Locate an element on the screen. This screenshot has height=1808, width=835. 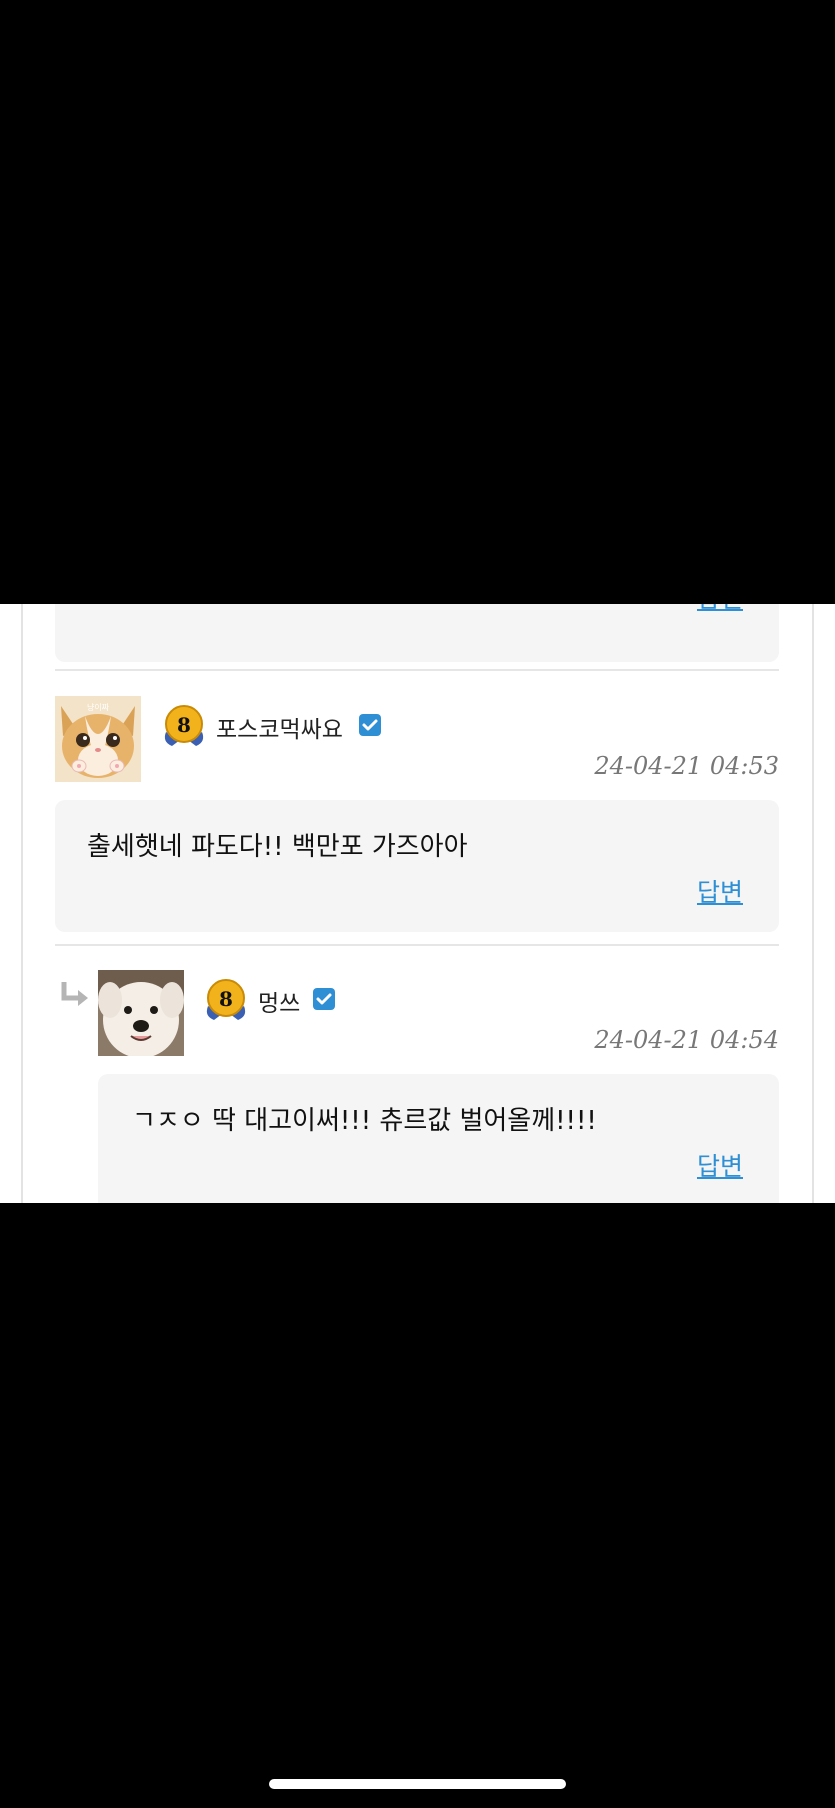
nickname: 멍쓰 is located at coordinates (279, 1001).